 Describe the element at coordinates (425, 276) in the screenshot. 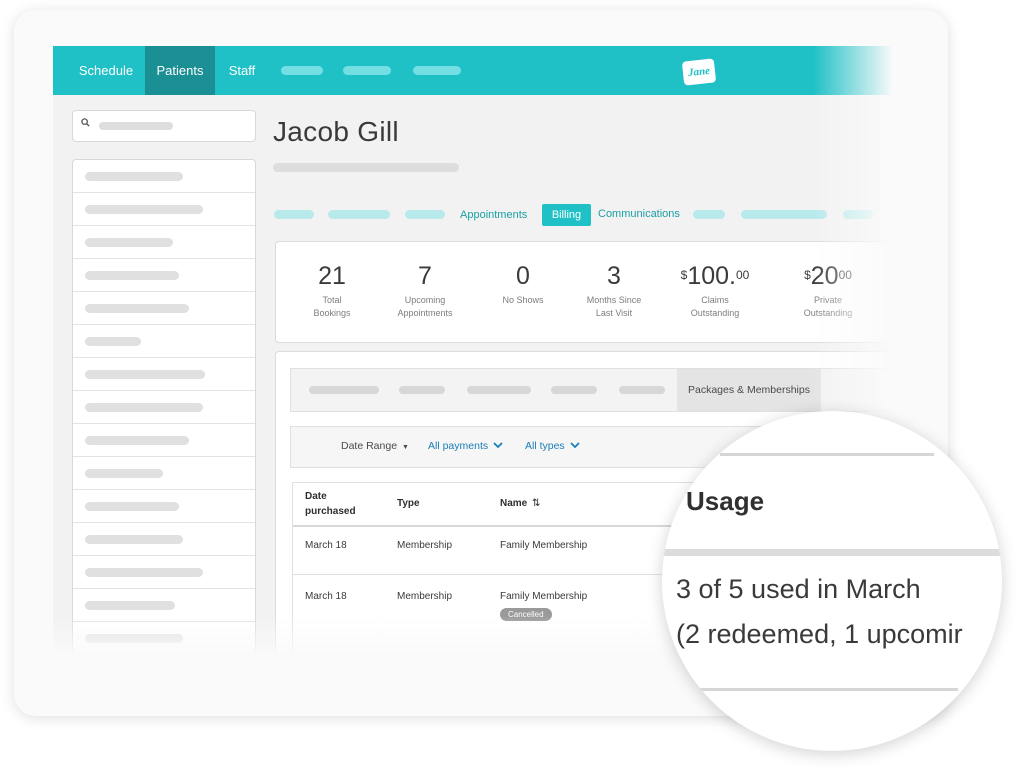

I see `stat-value: 7` at that location.